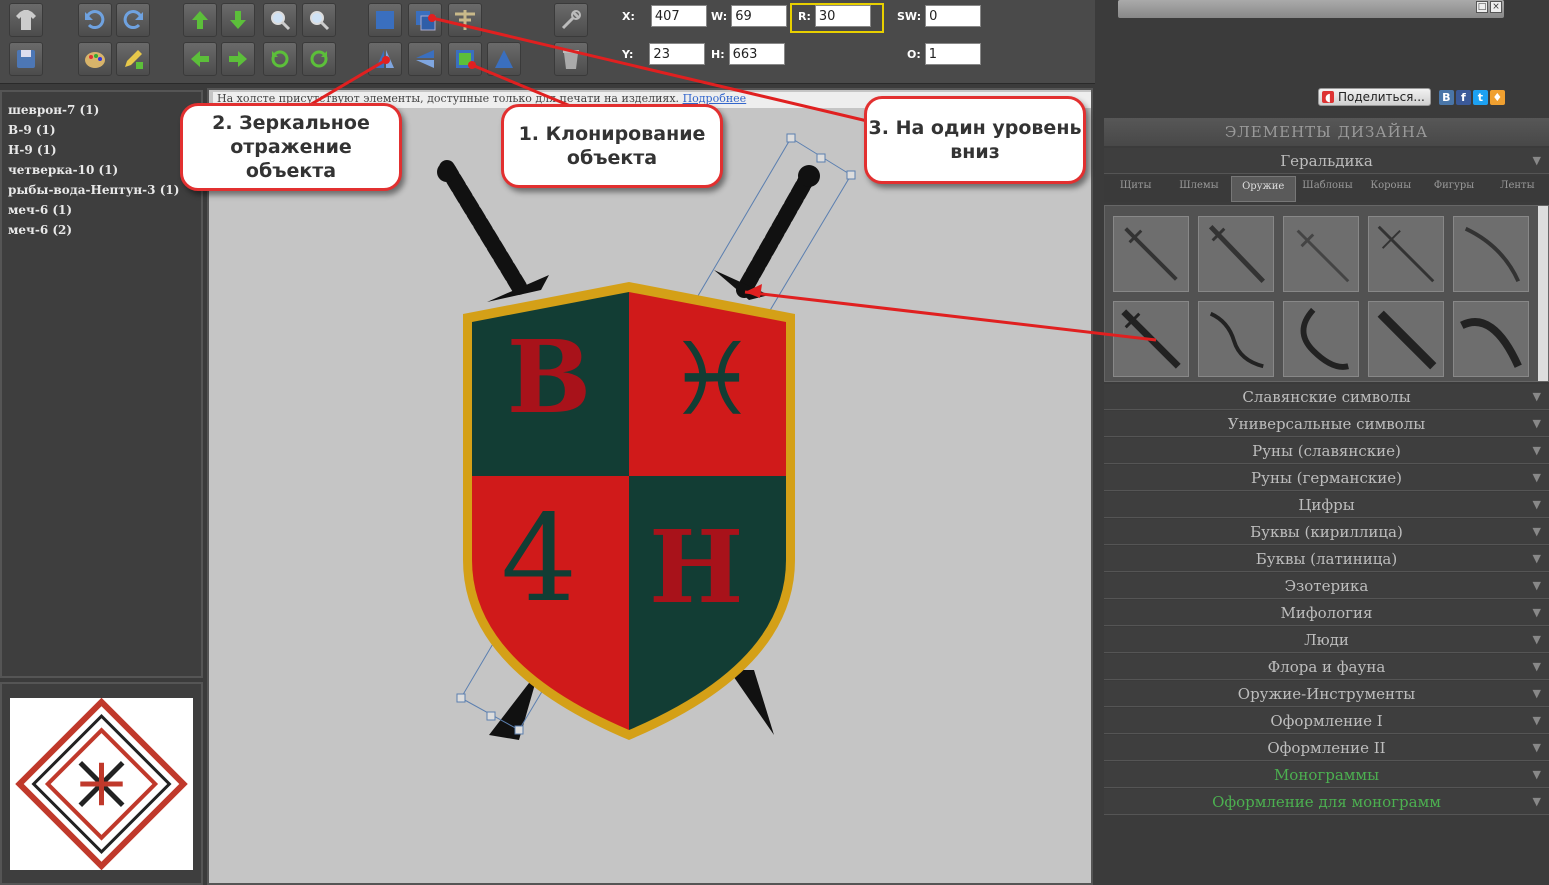 This screenshot has width=1549, height=885. What do you see at coordinates (571, 59) in the screenshot?
I see `delete-button` at bounding box center [571, 59].